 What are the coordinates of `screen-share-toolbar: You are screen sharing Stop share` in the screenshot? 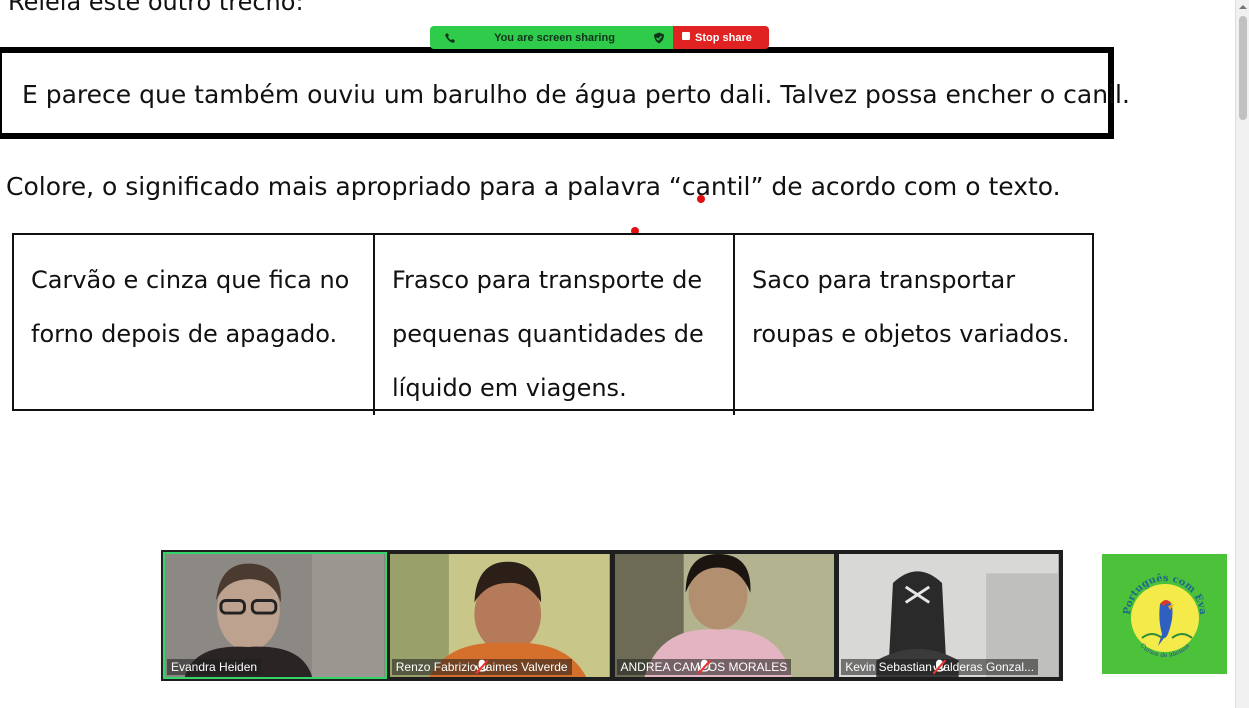 It's located at (599, 37).